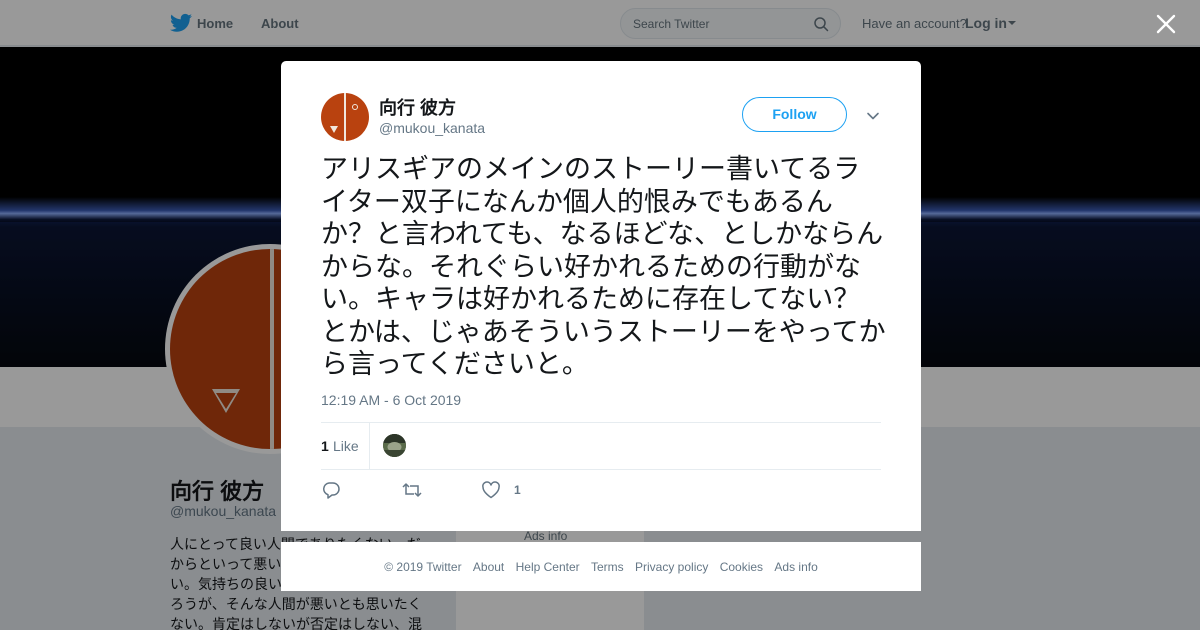  What do you see at coordinates (607, 567) in the screenshot?
I see `footer-terms-link: Terms` at bounding box center [607, 567].